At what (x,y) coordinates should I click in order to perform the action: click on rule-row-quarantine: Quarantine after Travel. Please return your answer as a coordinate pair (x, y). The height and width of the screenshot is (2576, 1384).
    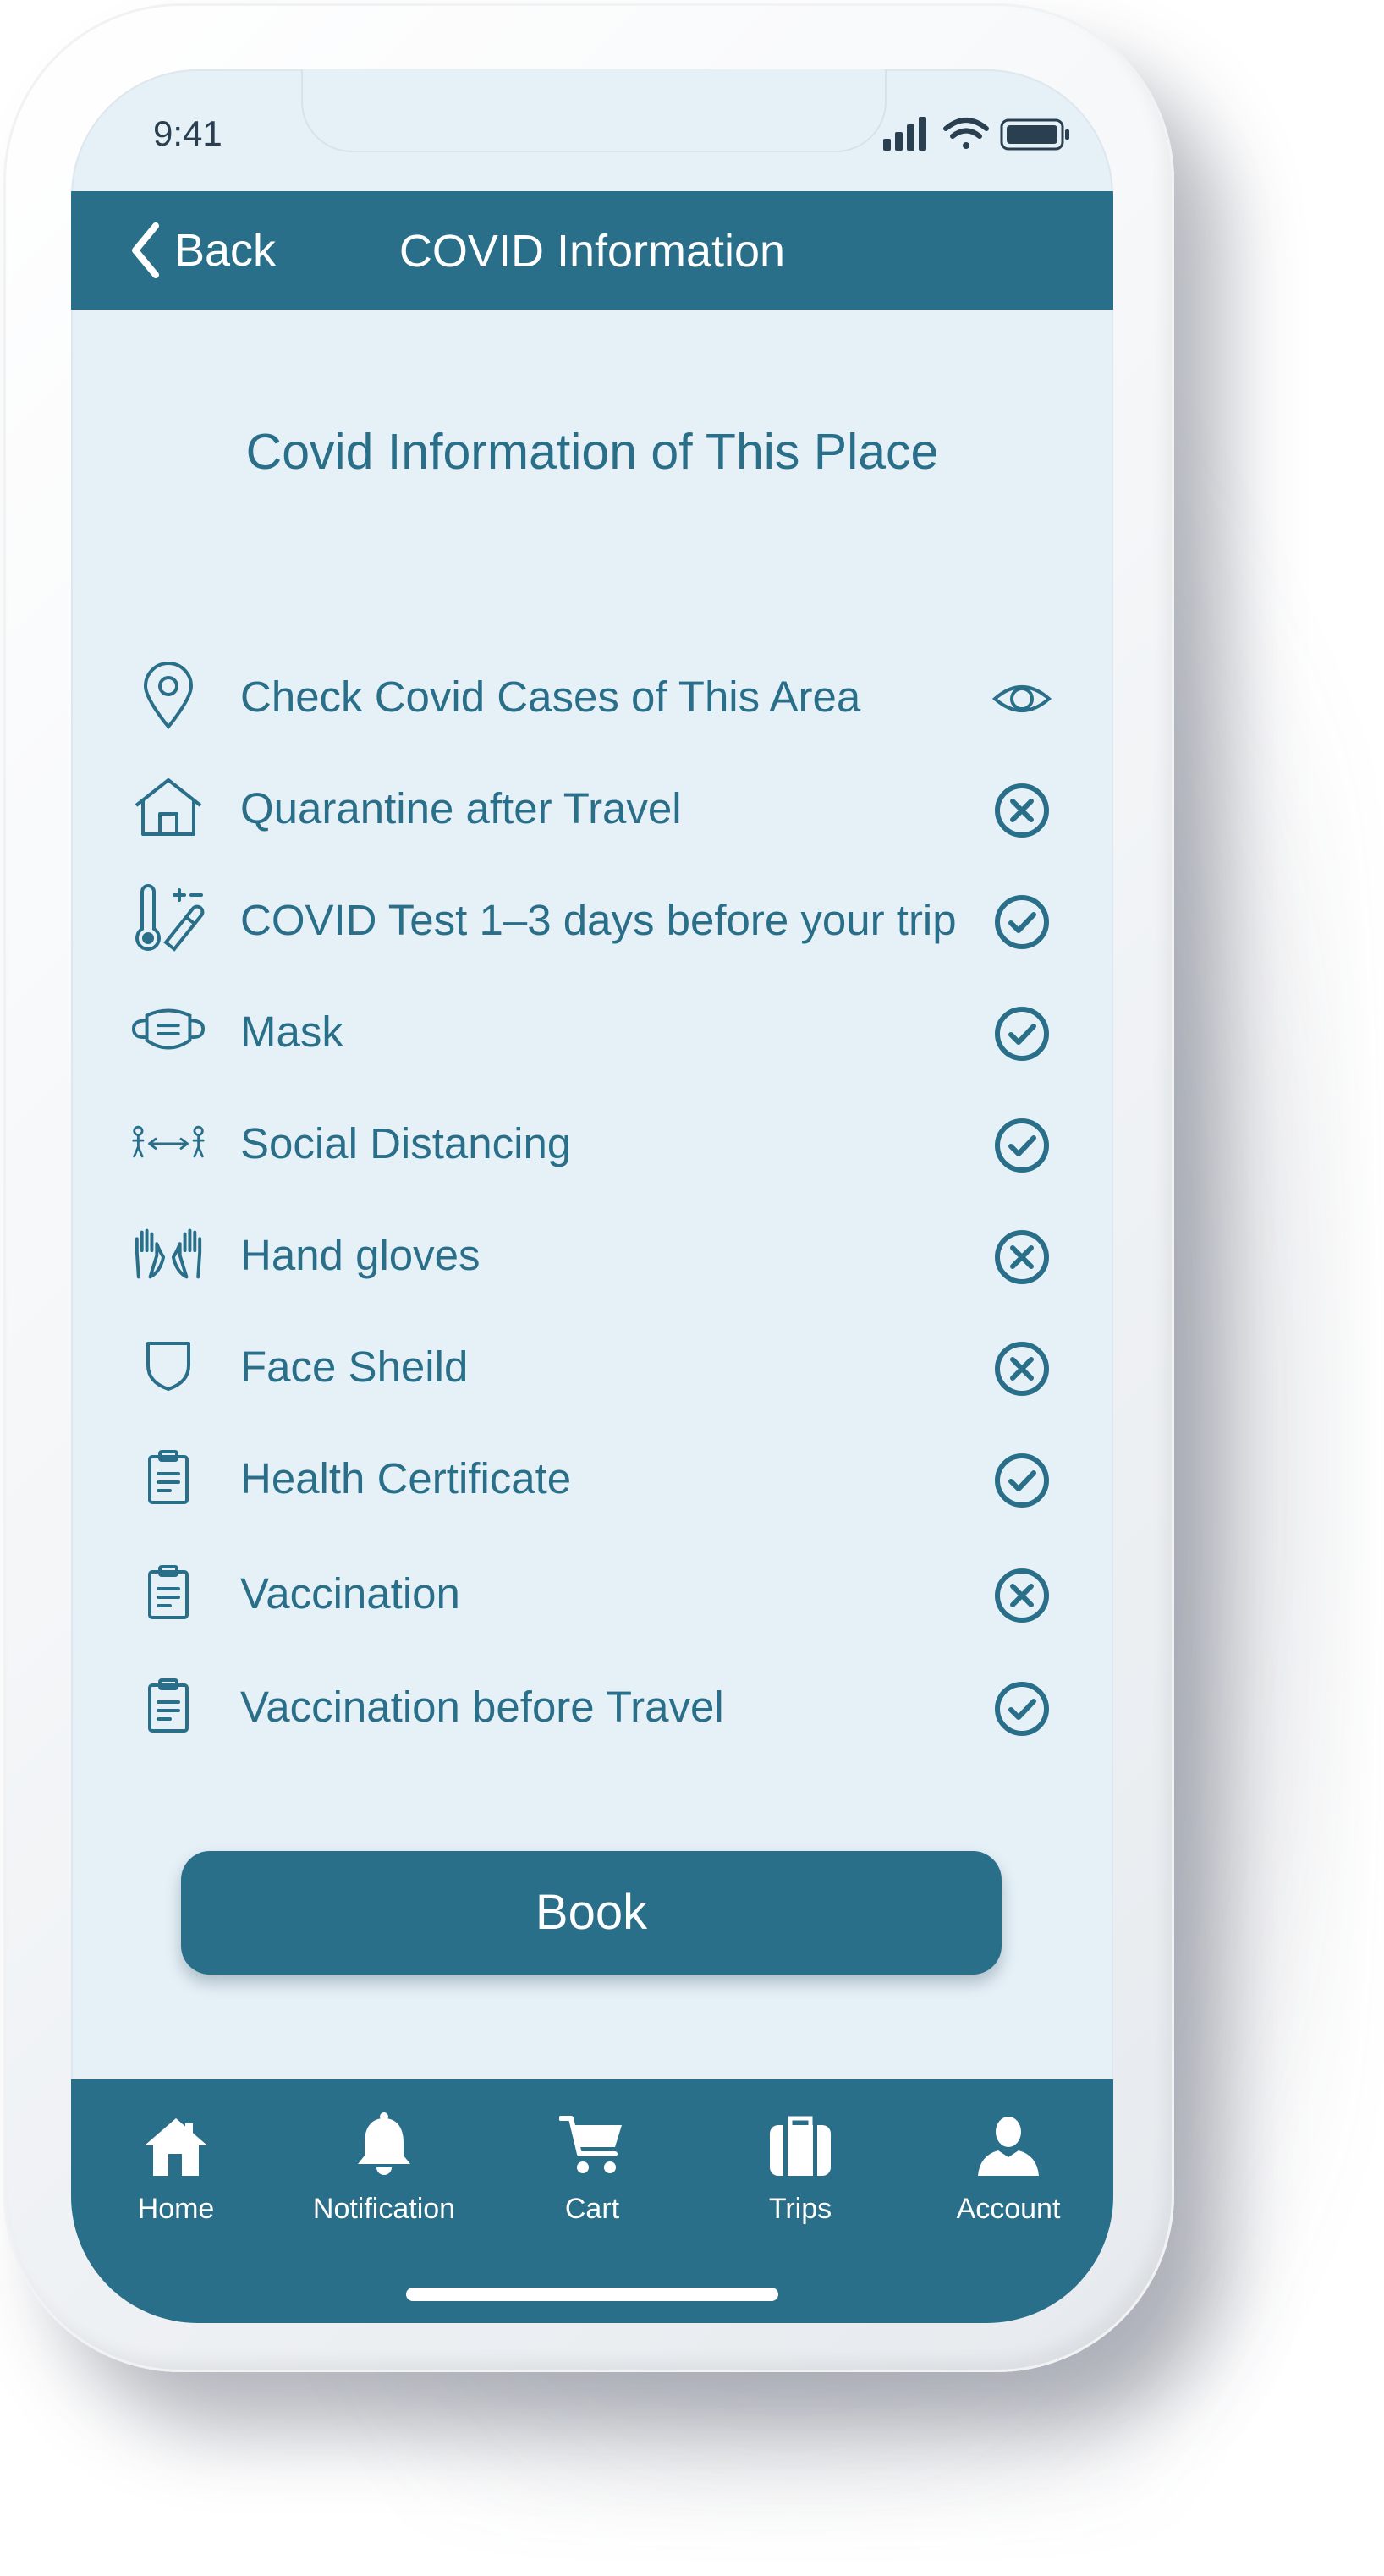
    Looking at the image, I should click on (592, 807).